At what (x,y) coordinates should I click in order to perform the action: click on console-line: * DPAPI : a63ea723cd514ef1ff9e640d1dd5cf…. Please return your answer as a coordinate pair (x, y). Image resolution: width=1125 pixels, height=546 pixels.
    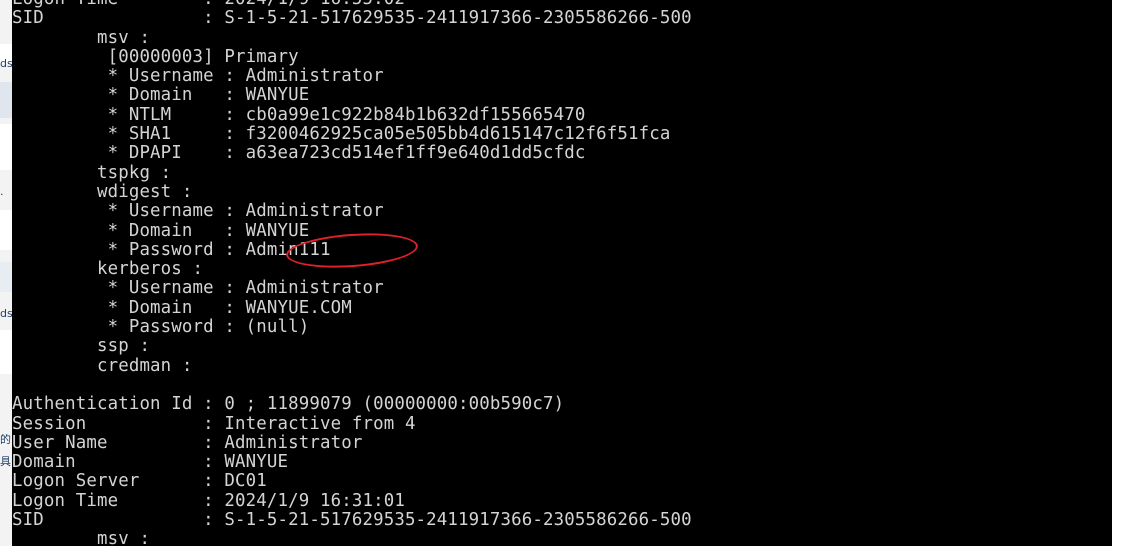
    Looking at the image, I should click on (299, 153).